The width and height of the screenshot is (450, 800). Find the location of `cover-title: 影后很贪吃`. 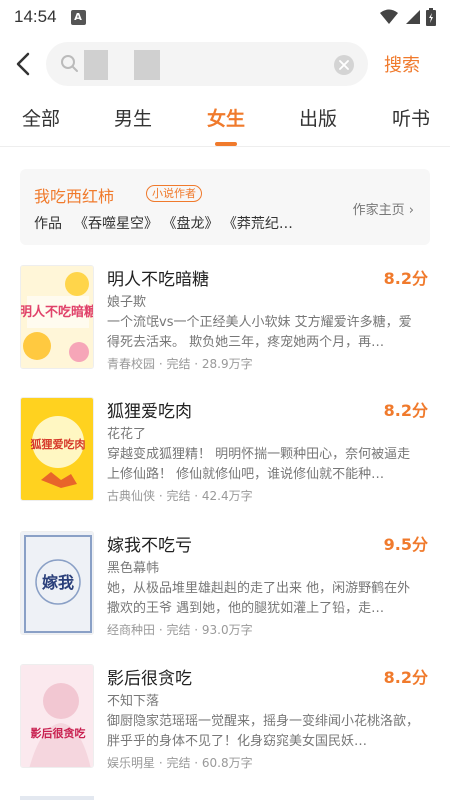

cover-title: 影后很贪吃 is located at coordinates (58, 733).